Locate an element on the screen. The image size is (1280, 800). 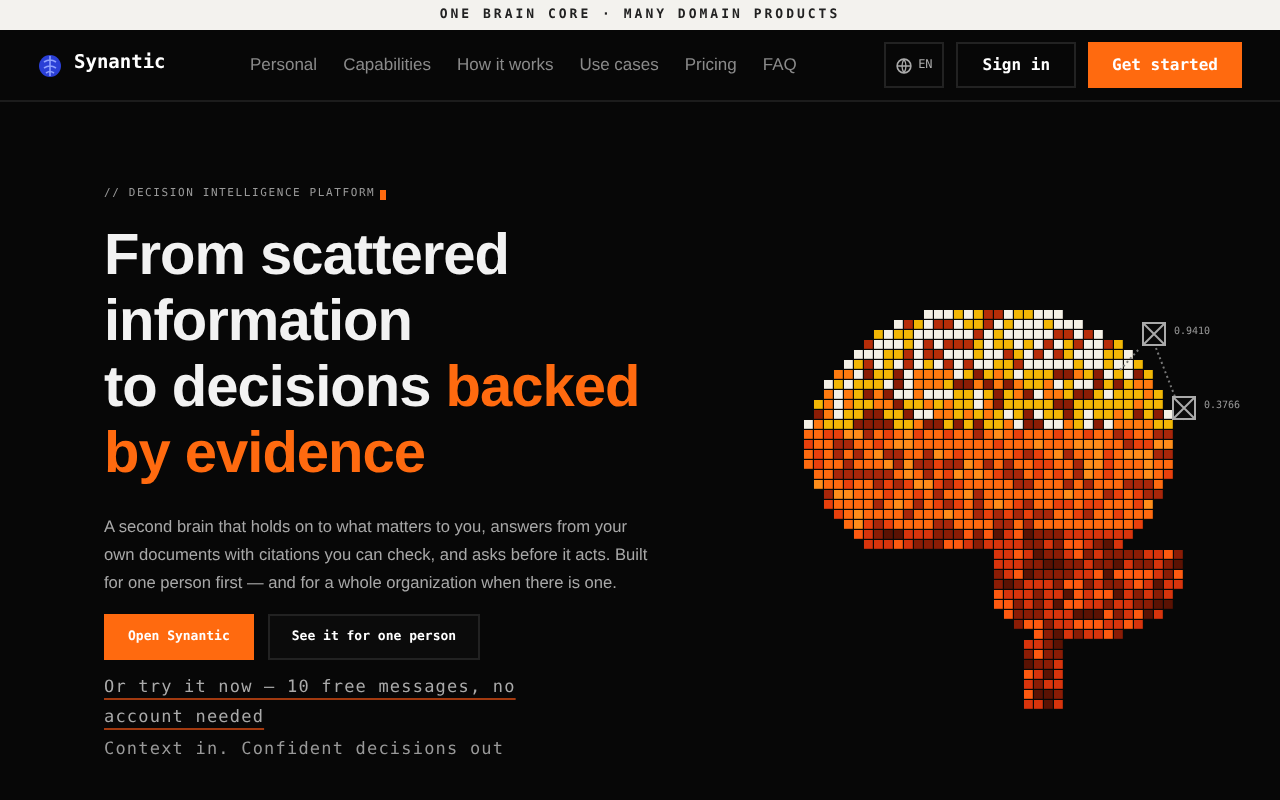
nav-link: How it works is located at coordinates (505, 65).